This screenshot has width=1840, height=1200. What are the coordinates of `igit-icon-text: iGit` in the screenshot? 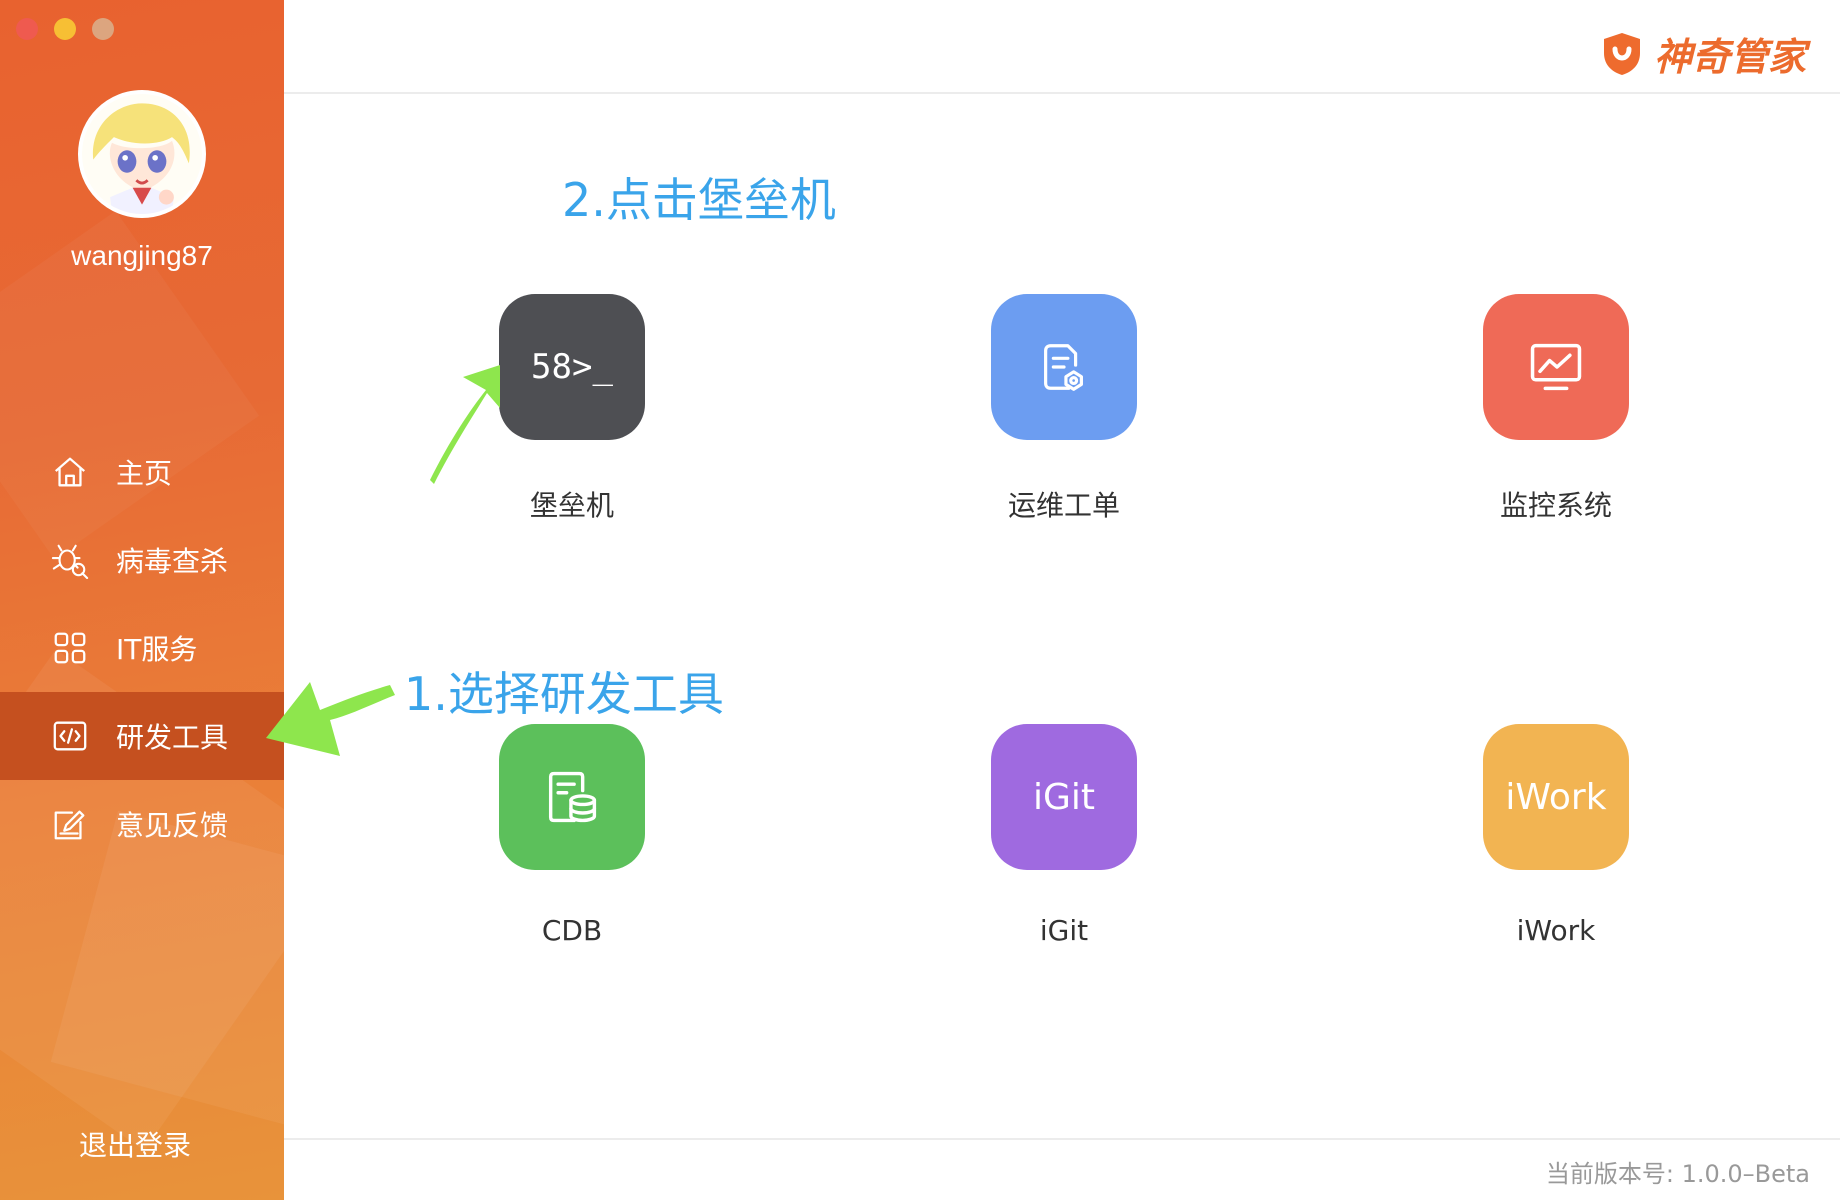 It's located at (1063, 797).